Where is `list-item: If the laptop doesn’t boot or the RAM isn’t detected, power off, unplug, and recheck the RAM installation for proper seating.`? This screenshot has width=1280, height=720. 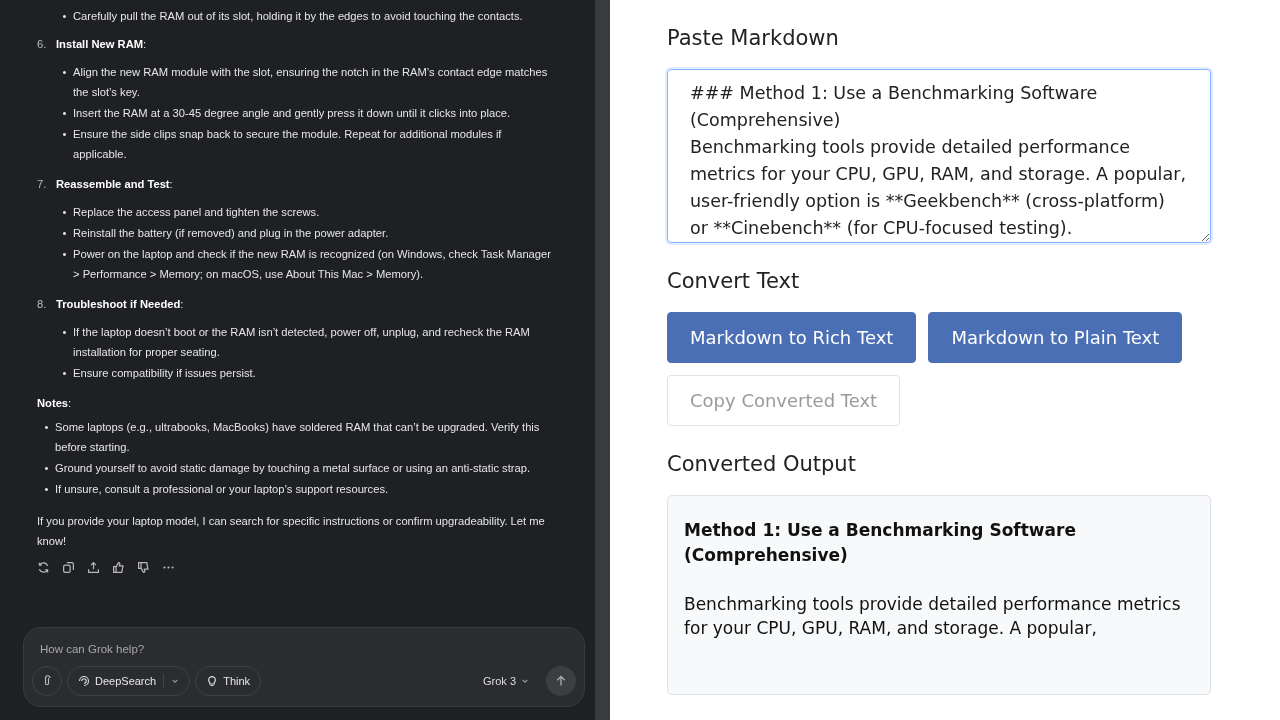
list-item: If the laptop doesn’t boot or the RAM isn’t detected, power off, unplug, and recheck the RAM installation for proper seating. is located at coordinates (302, 342).